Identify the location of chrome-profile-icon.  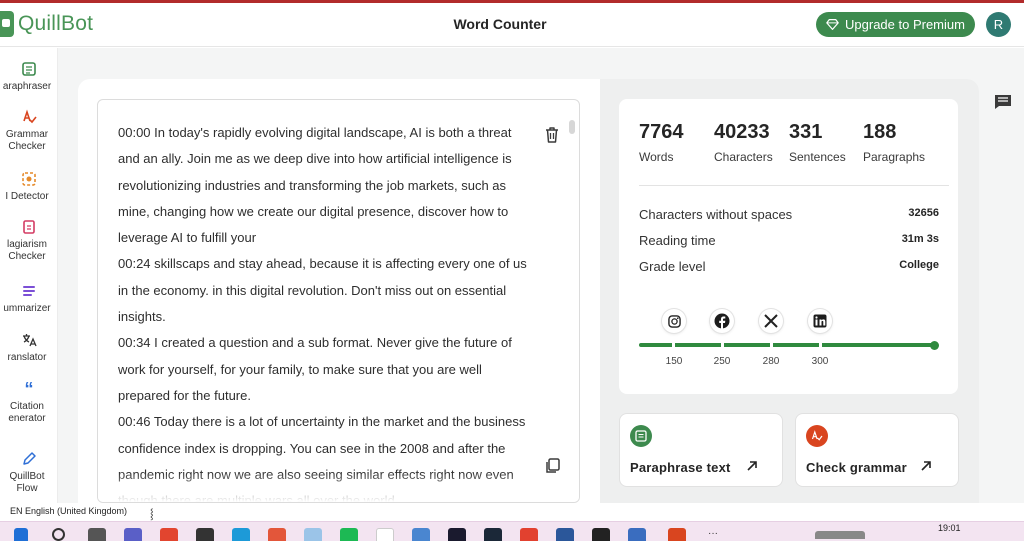
(677, 534).